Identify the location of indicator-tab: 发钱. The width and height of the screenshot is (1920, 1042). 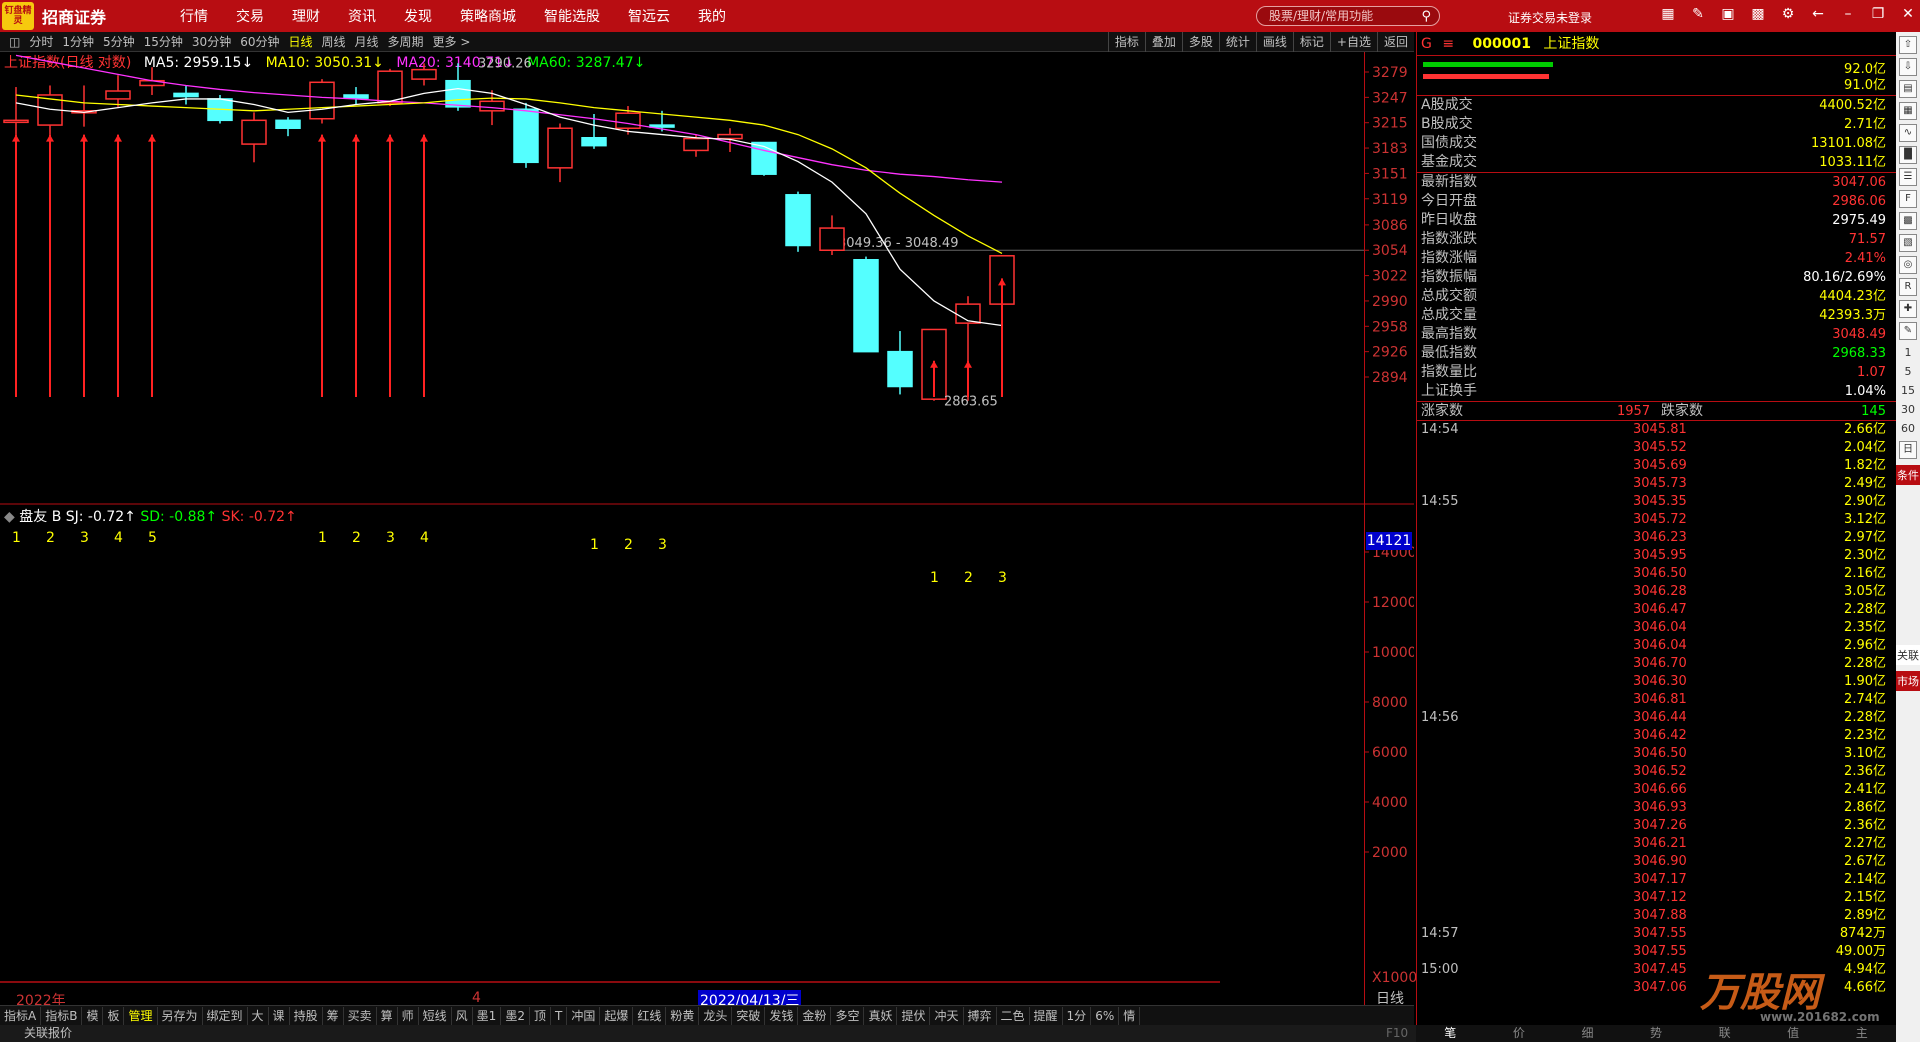
(782, 1015).